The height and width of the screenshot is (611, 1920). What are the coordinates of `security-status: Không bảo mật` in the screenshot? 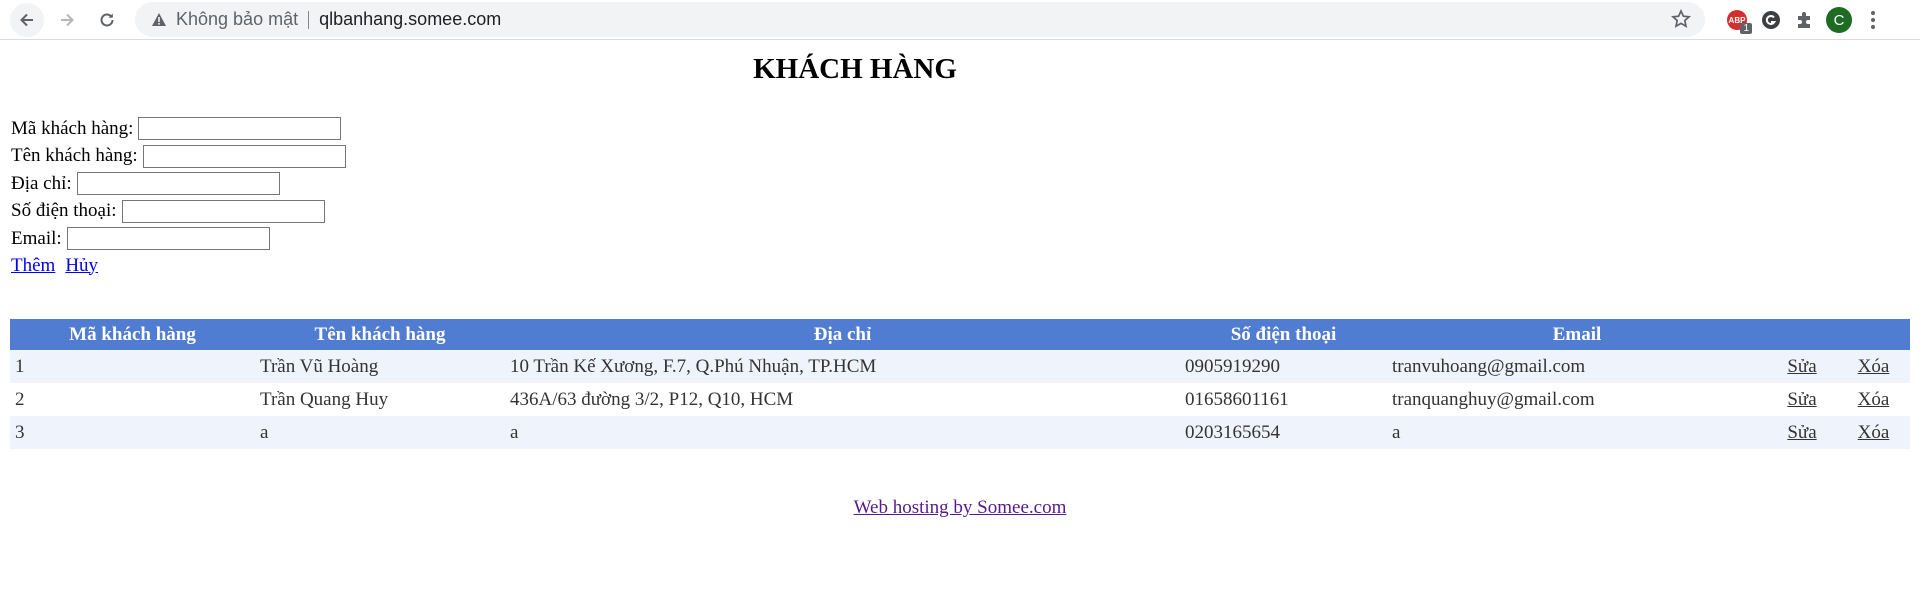 It's located at (237, 19).